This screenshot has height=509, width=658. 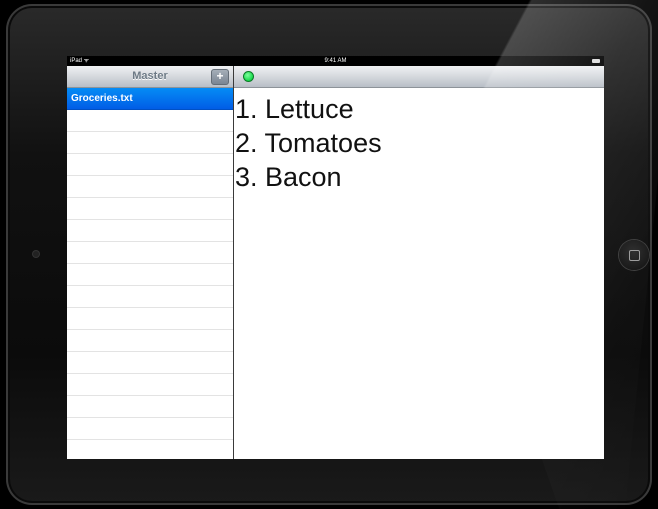 I want to click on home-button, so click(x=634, y=255).